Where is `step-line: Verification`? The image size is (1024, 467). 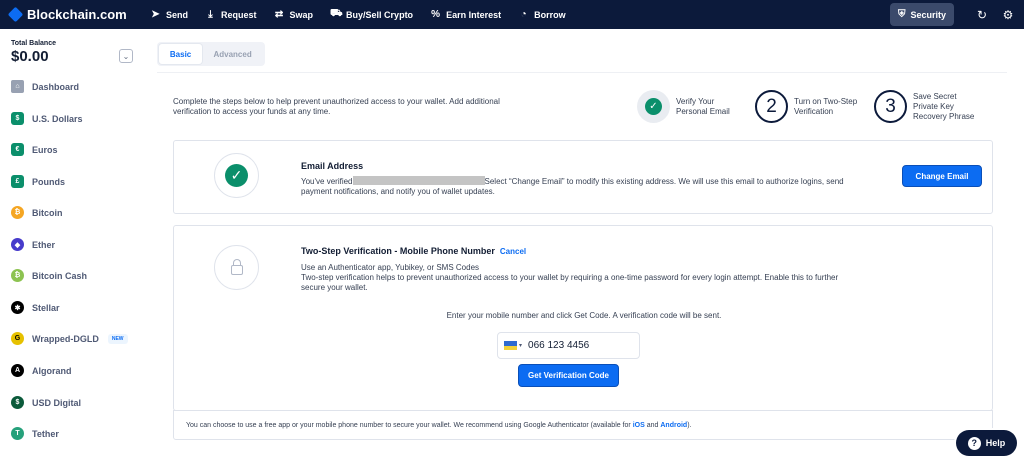
step-line: Verification is located at coordinates (814, 111).